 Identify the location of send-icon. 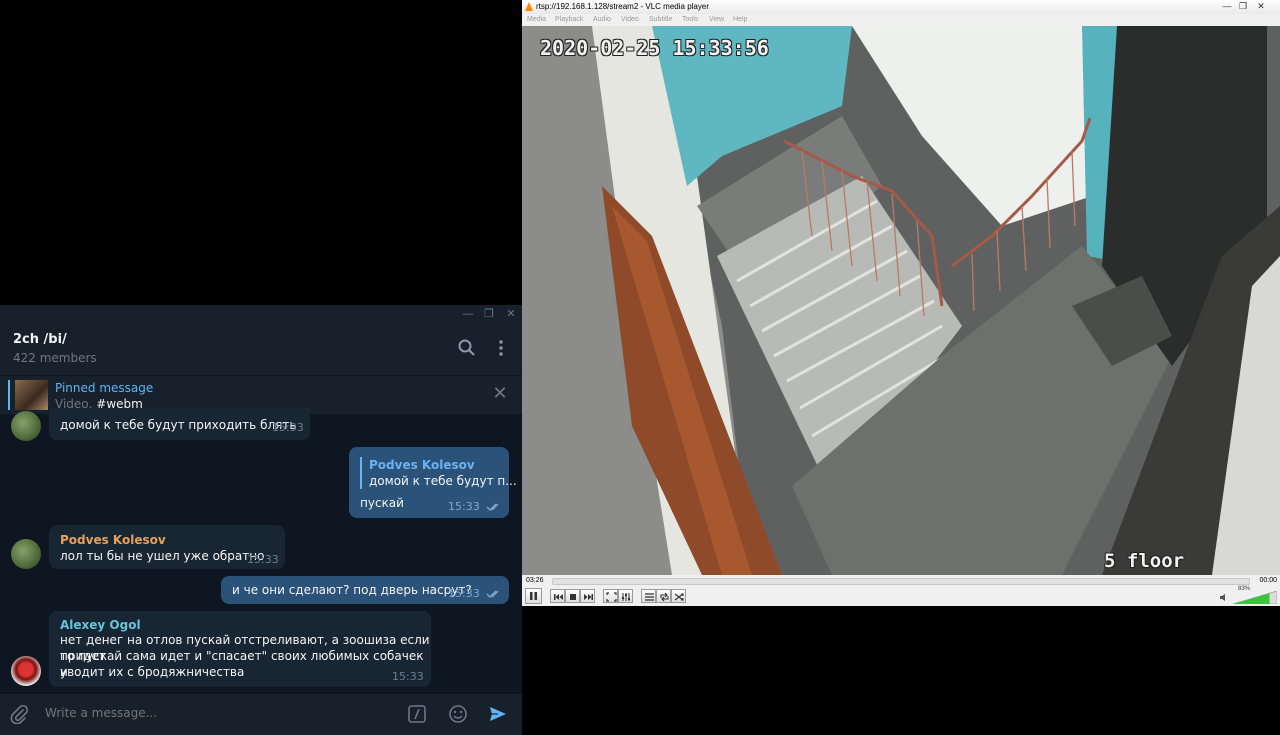
(498, 714).